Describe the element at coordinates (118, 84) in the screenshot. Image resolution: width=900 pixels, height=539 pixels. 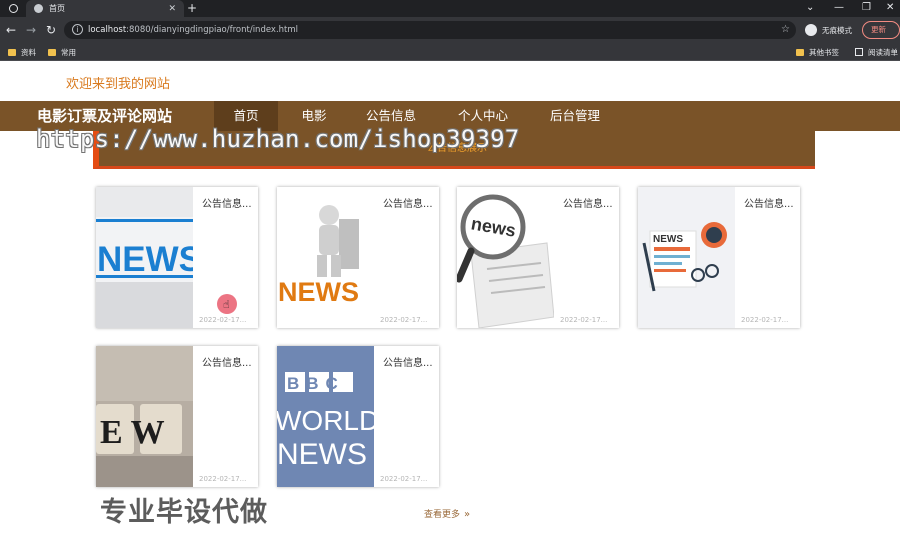
I see `welcome-text: 欢迎来到我的网站` at that location.